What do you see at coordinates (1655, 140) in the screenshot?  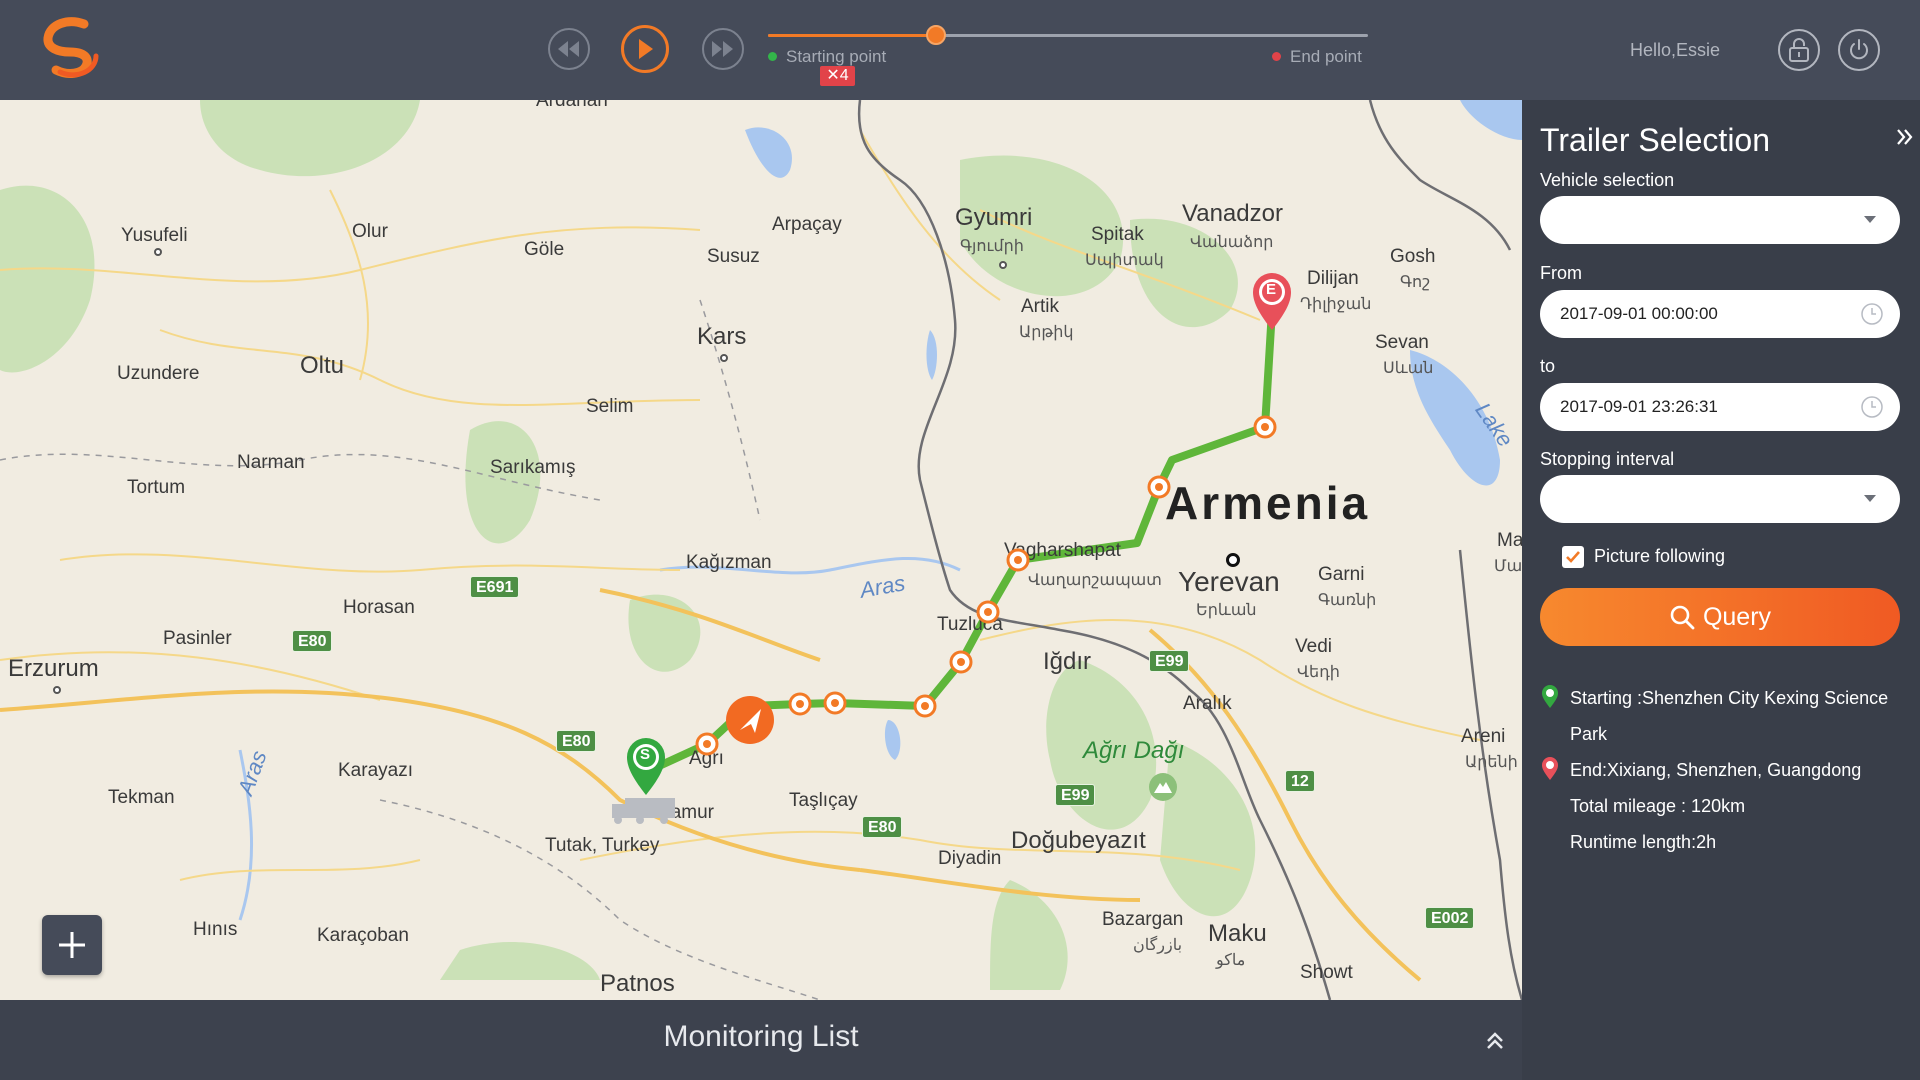 I see `panel-title: Trailer Selection` at bounding box center [1655, 140].